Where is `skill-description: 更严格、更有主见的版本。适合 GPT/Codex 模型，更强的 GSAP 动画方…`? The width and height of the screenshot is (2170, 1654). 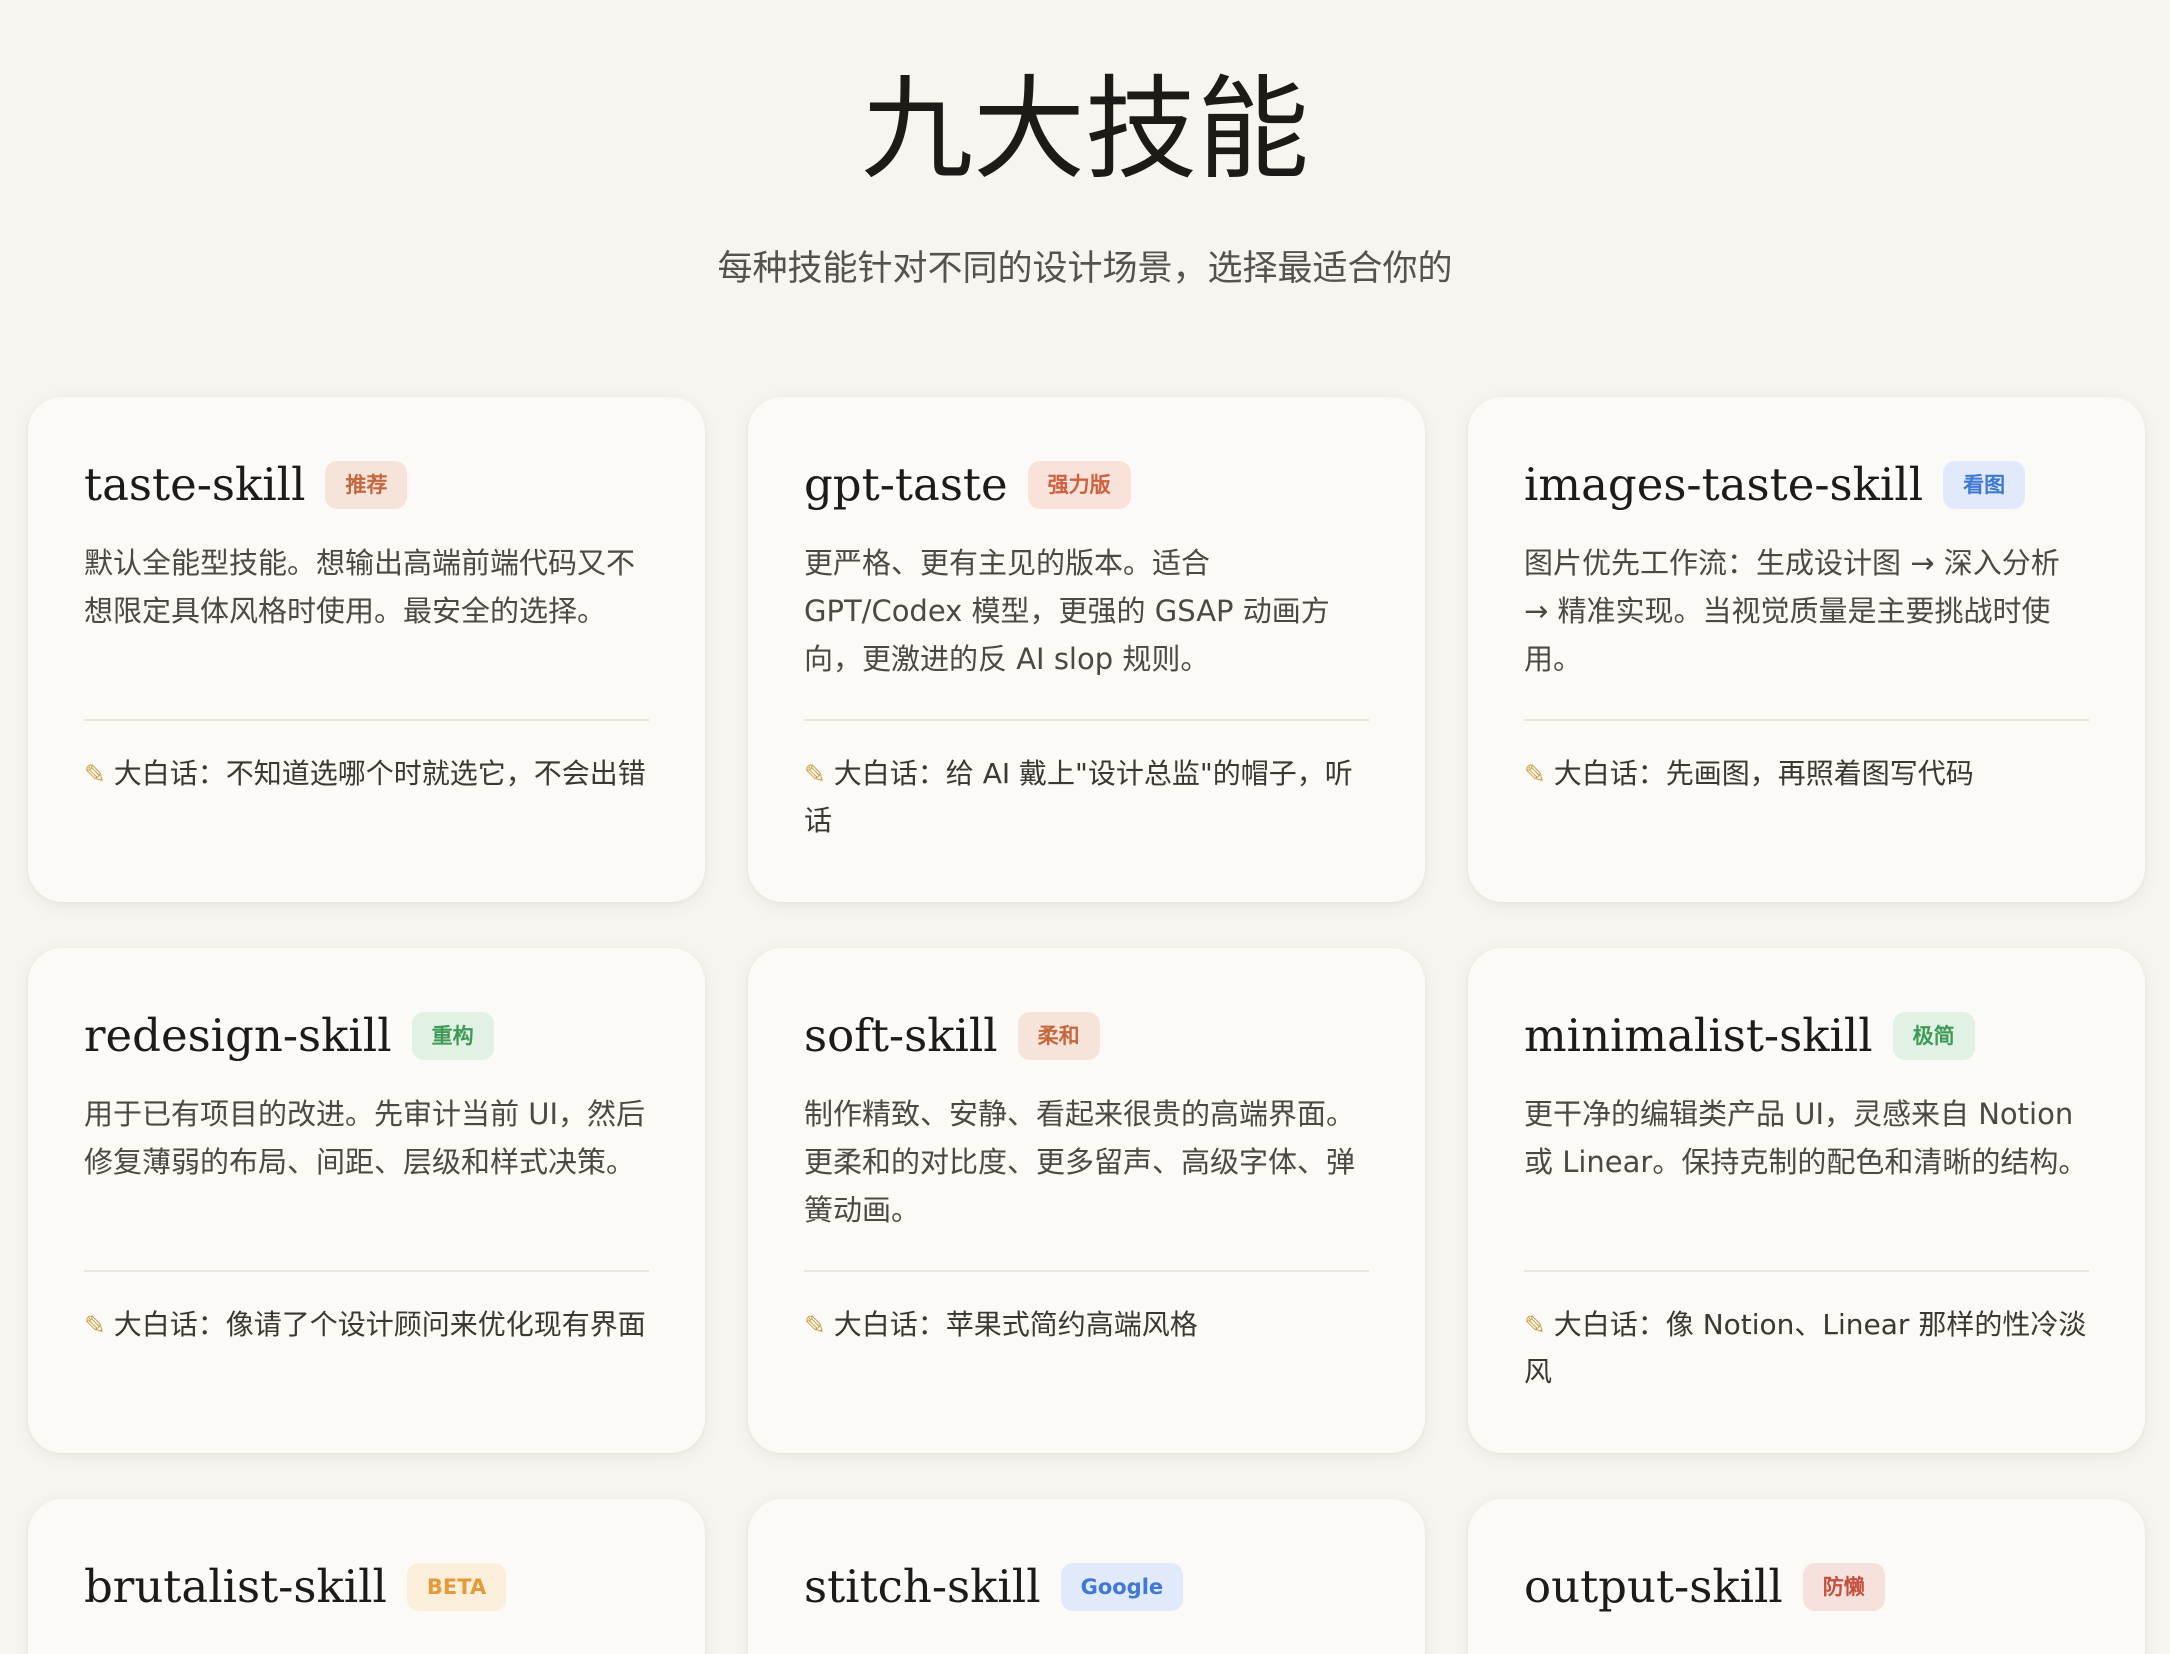
skill-description: 更严格、更有主见的版本。适合 GPT/Codex 模型，更强的 GSAP 动画方… is located at coordinates (1067, 611).